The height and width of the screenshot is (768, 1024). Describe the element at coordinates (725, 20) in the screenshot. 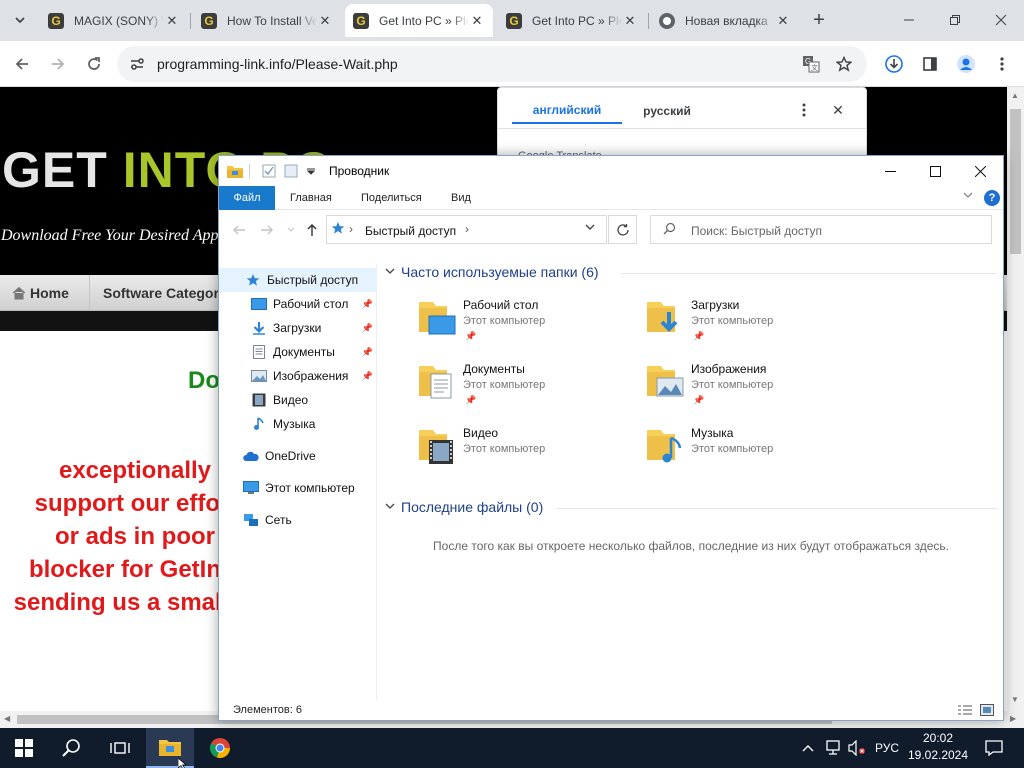

I see `browser-tab: Новая вкладка ✕` at that location.